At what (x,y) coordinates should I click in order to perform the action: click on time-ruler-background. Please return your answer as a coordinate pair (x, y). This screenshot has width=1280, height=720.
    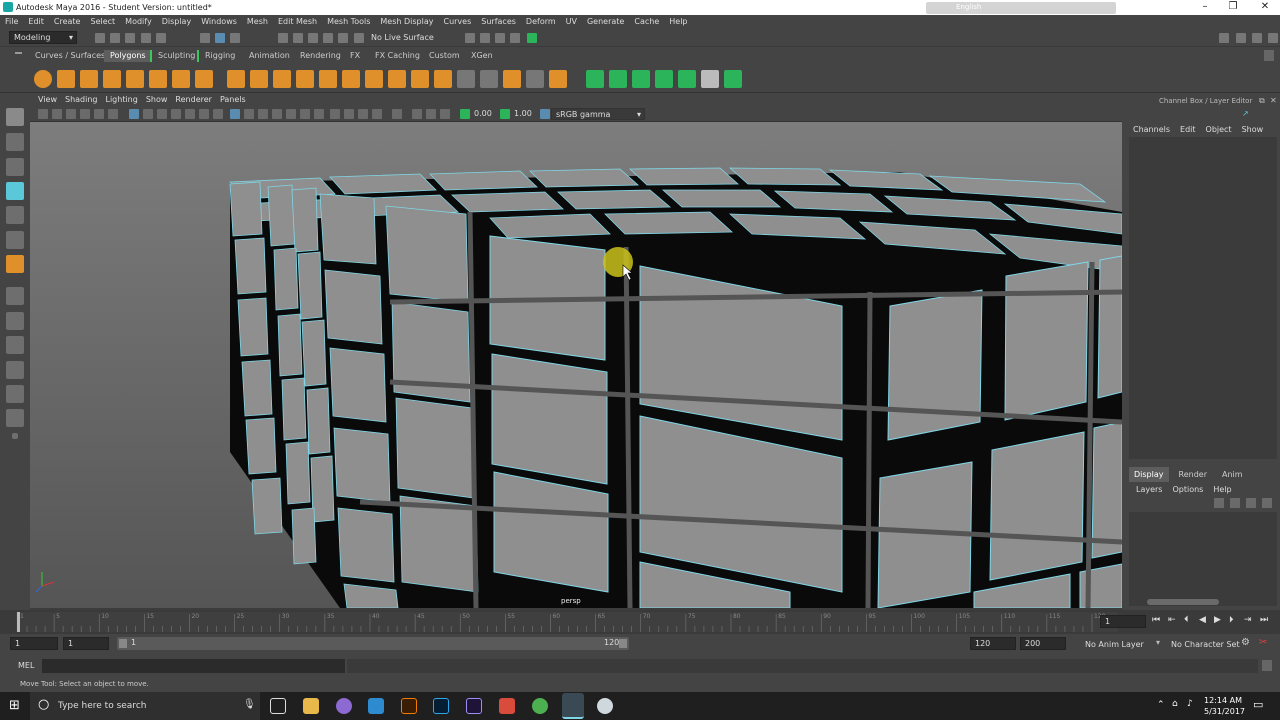
    Looking at the image, I should click on (567, 622).